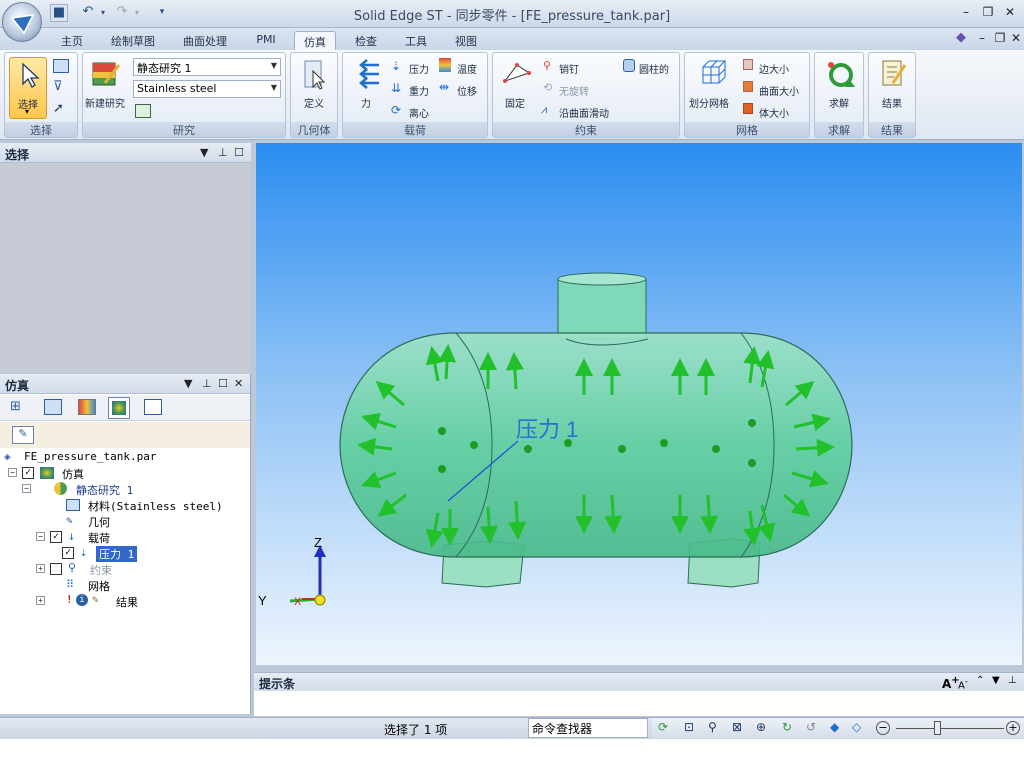 The height and width of the screenshot is (768, 1024). I want to click on checkbox-loads: ✓, so click(56, 537).